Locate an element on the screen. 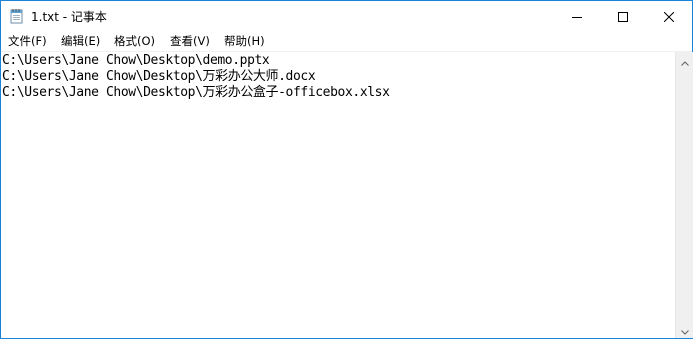 This screenshot has height=339, width=693. menu-format: 格式(O) is located at coordinates (134, 41).